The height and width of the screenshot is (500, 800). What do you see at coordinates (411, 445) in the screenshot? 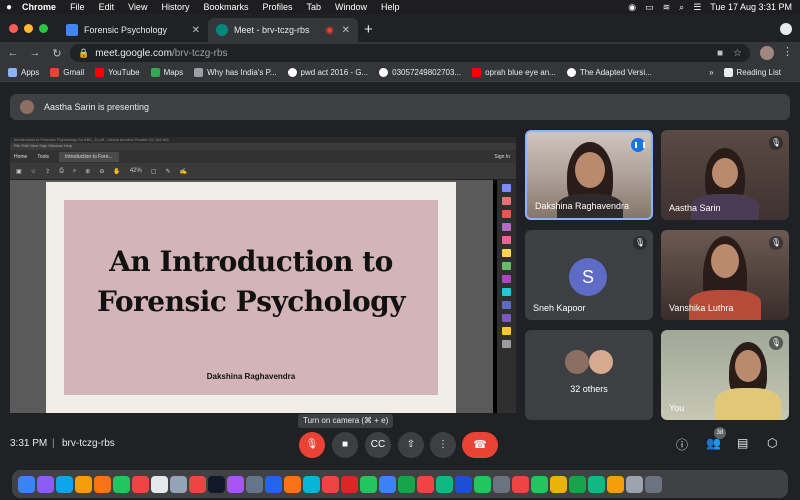
I see `present-now-button: ⇧` at bounding box center [411, 445].